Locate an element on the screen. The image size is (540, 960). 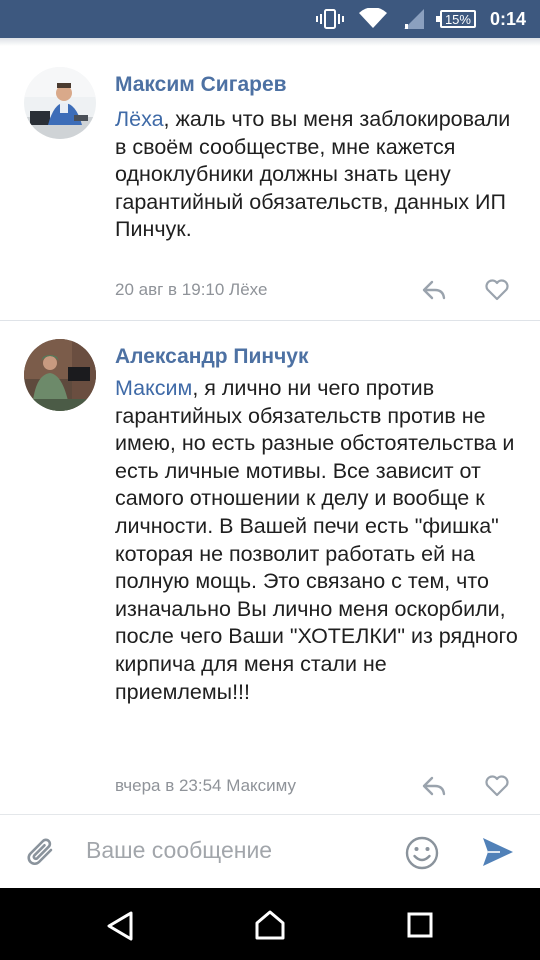
message-composer: Ваше сообщение is located at coordinates (270, 851).